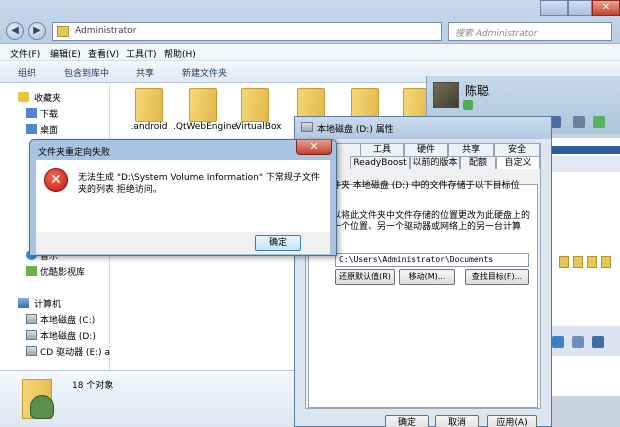 This screenshot has height=427, width=620. I want to click on menu-tools: 工具(T), so click(141, 53).